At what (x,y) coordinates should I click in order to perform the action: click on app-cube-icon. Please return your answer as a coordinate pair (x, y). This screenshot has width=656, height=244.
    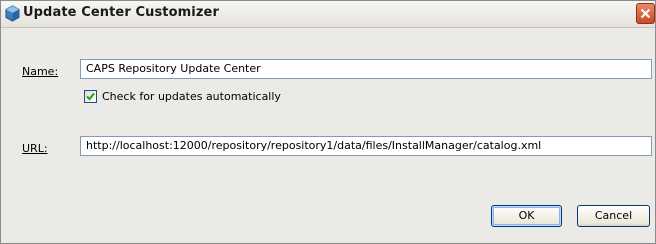
    Looking at the image, I should click on (12, 13).